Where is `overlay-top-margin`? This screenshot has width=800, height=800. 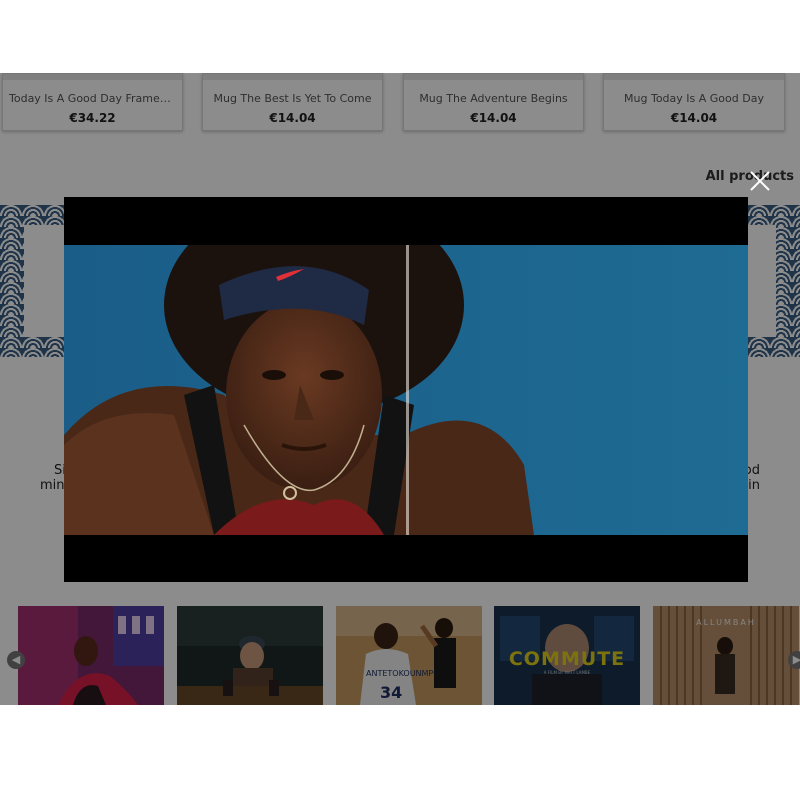
overlay-top-margin is located at coordinates (400, 36).